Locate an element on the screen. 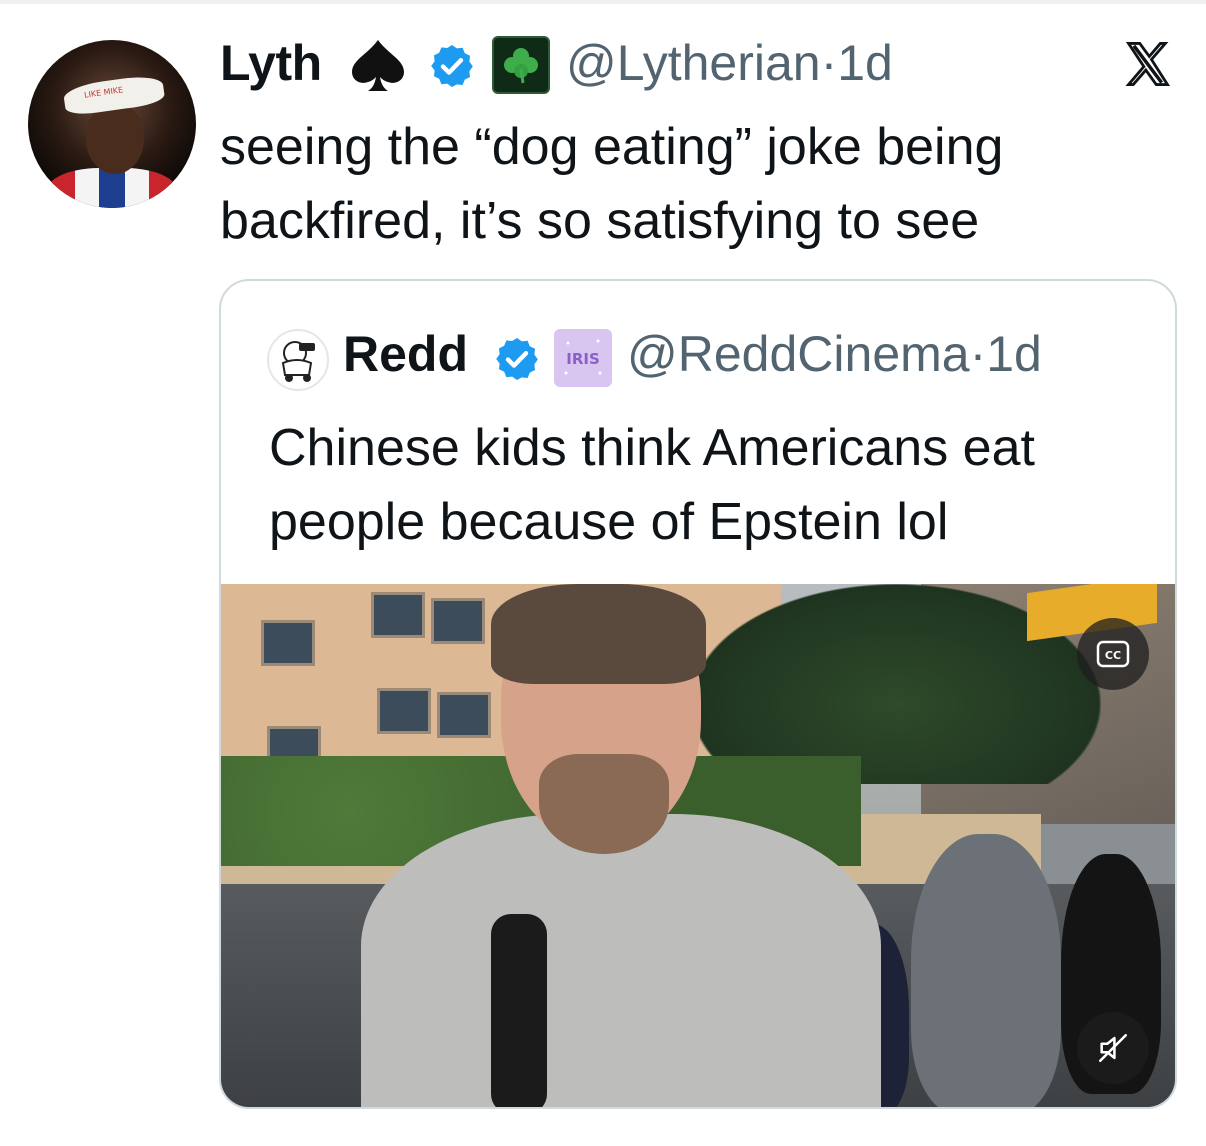  quoted-author-name: Redd is located at coordinates (405, 354).